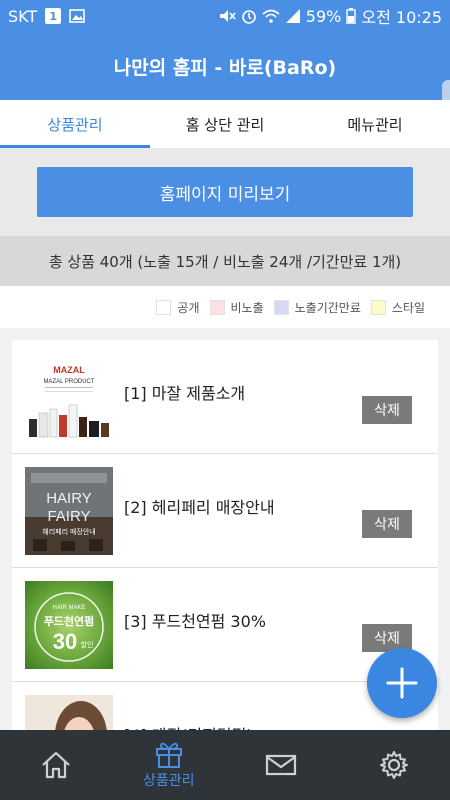 The image size is (450, 800). I want to click on thumb-text-hairy: HAIRY, so click(69, 498).